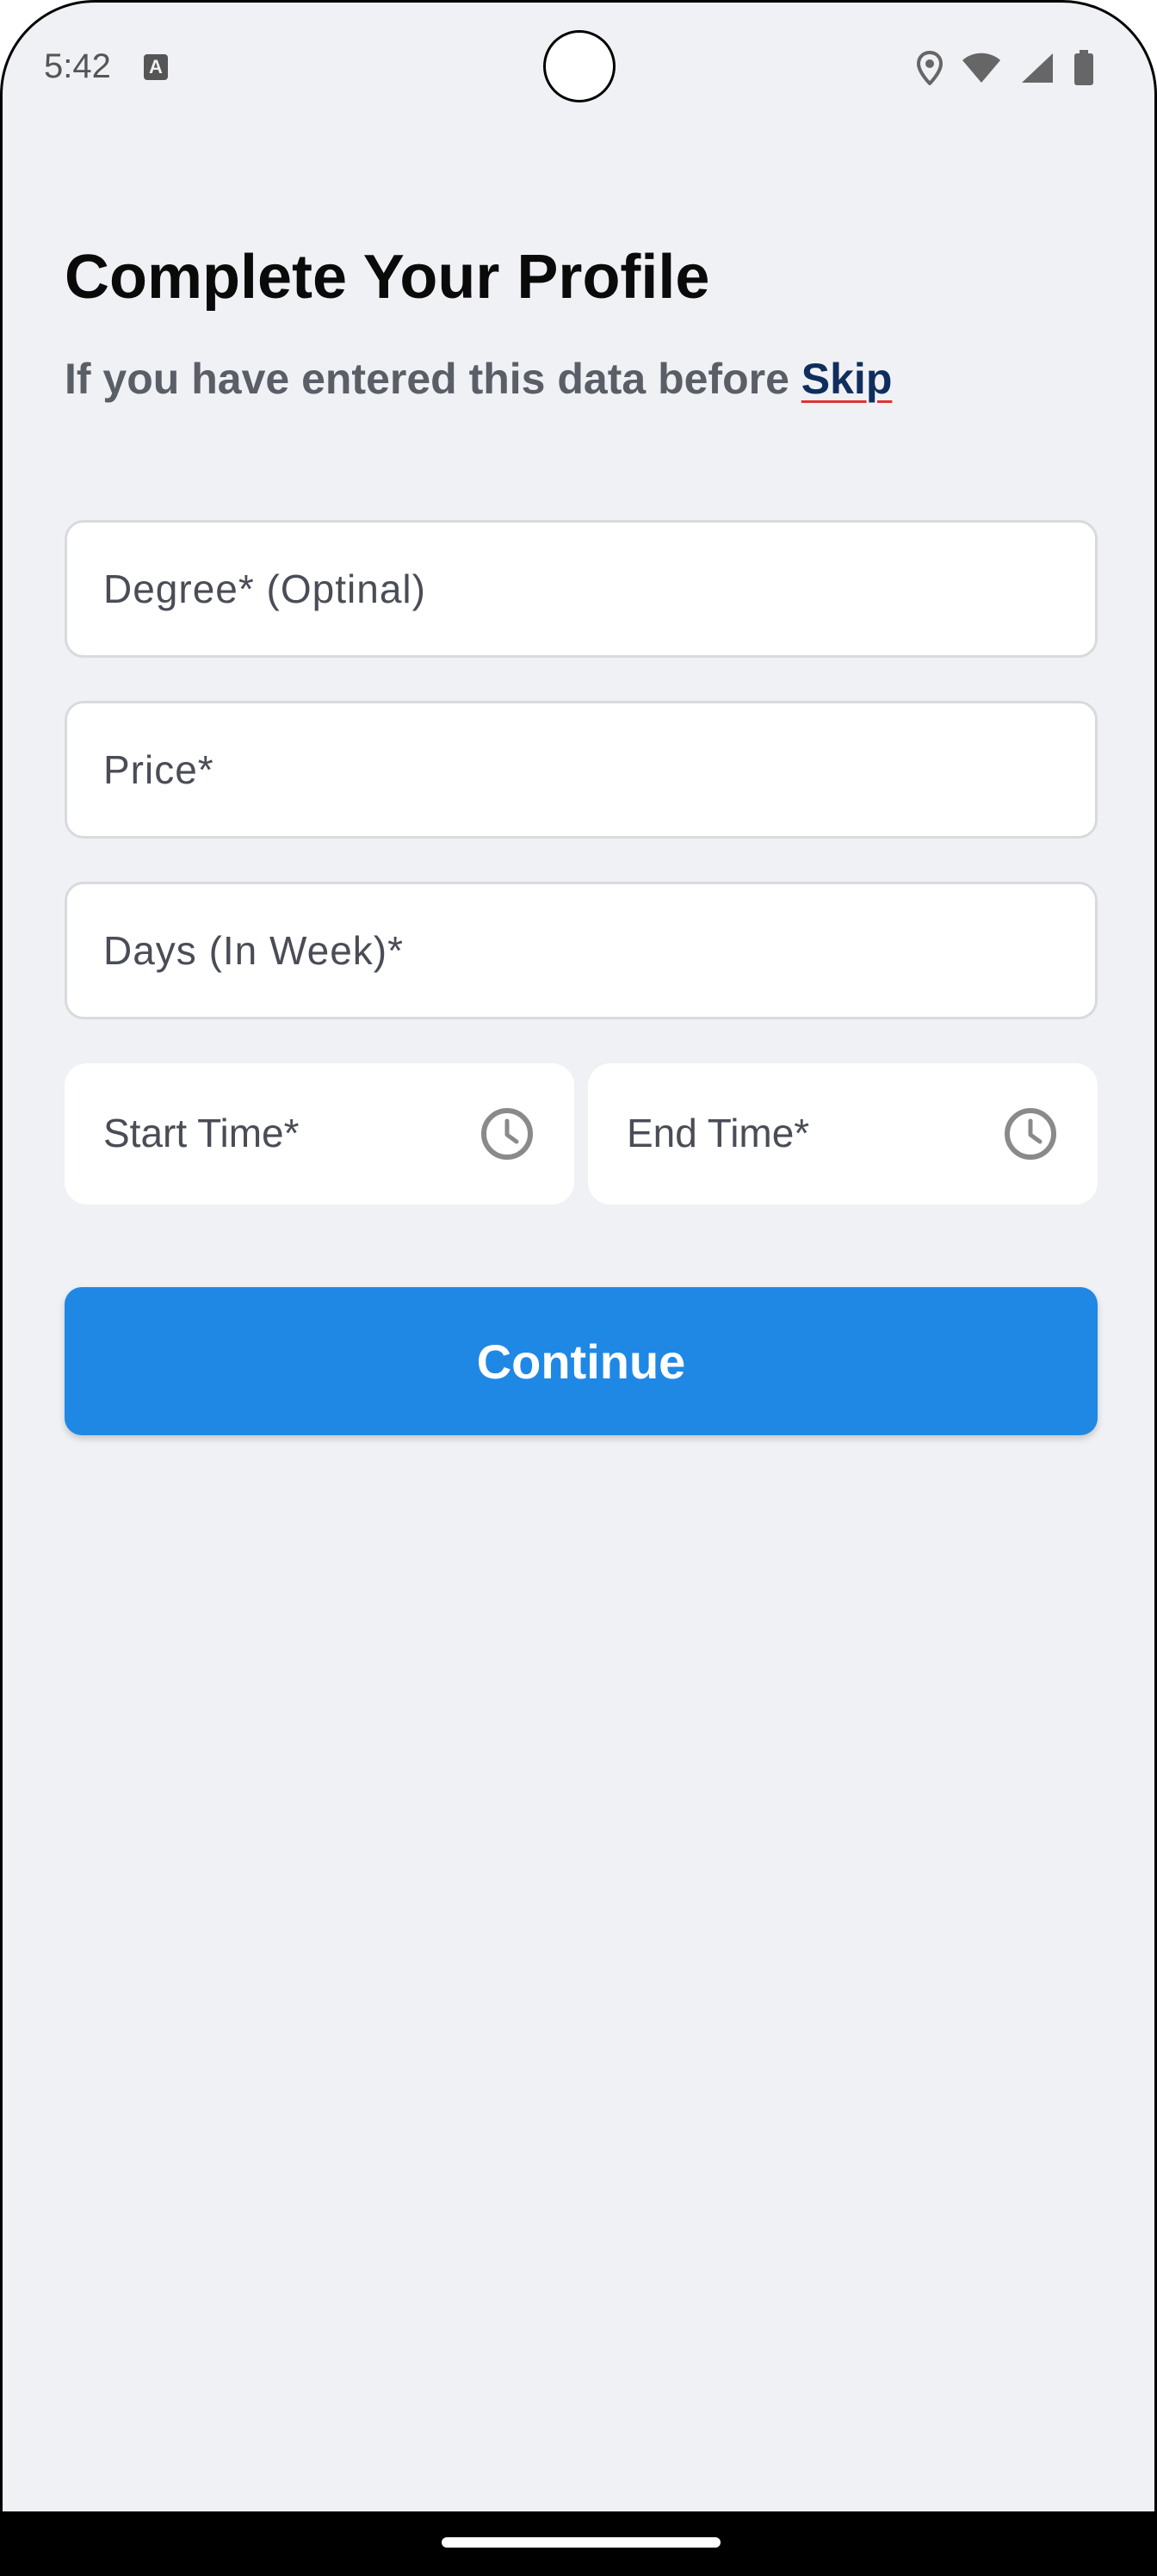 The height and width of the screenshot is (2576, 1157). I want to click on days-input, so click(581, 951).